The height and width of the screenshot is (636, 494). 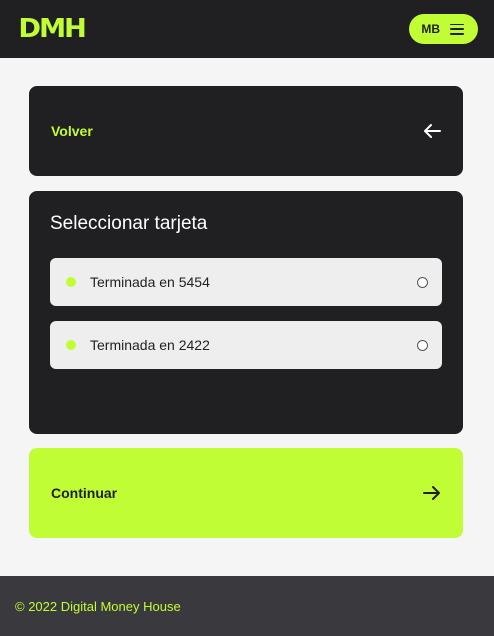 What do you see at coordinates (84, 493) in the screenshot?
I see `continue-label: Continuar` at bounding box center [84, 493].